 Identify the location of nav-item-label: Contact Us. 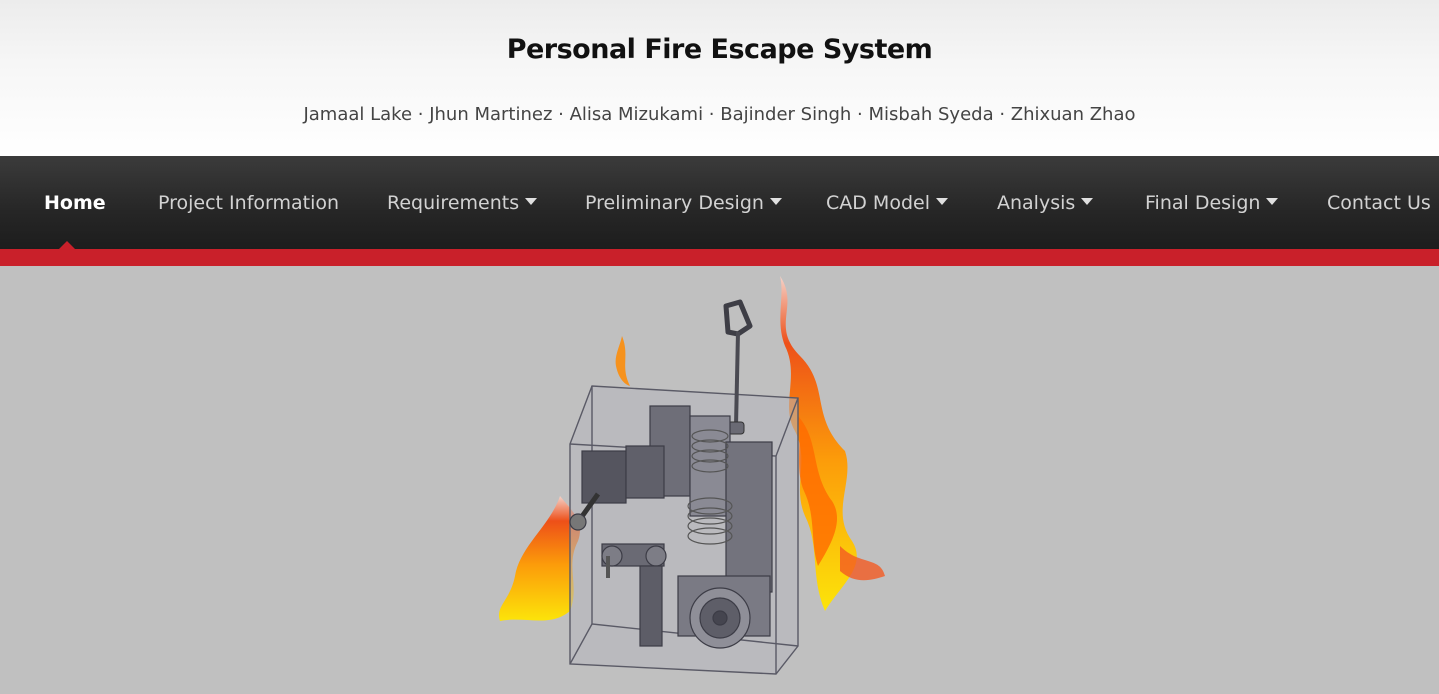
(1379, 203).